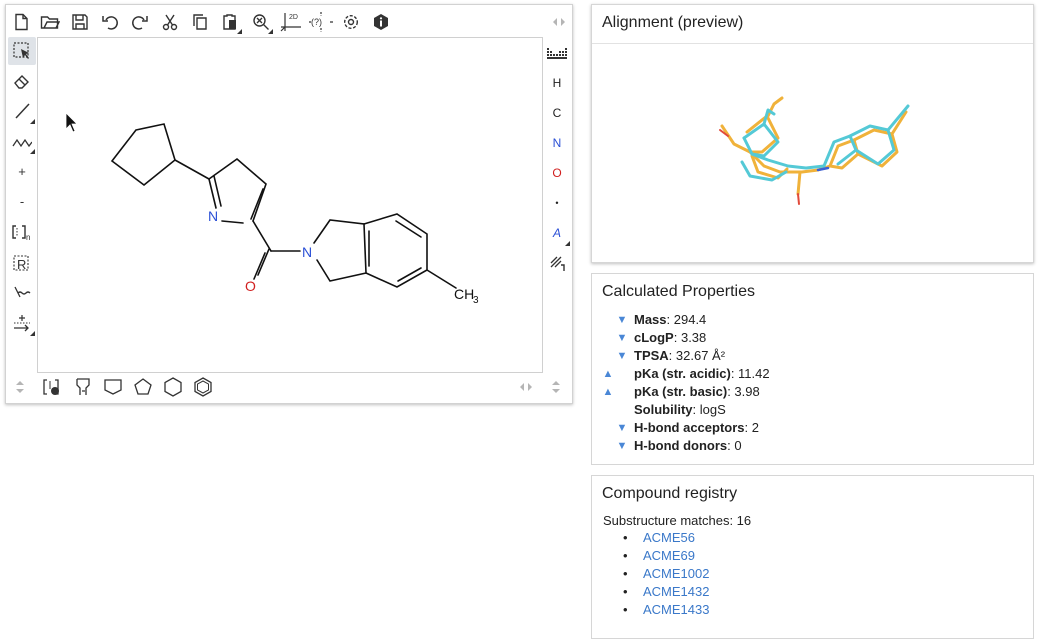 The width and height of the screenshot is (1040, 640). Describe the element at coordinates (669, 556) in the screenshot. I see `compound-link: ACME69` at that location.